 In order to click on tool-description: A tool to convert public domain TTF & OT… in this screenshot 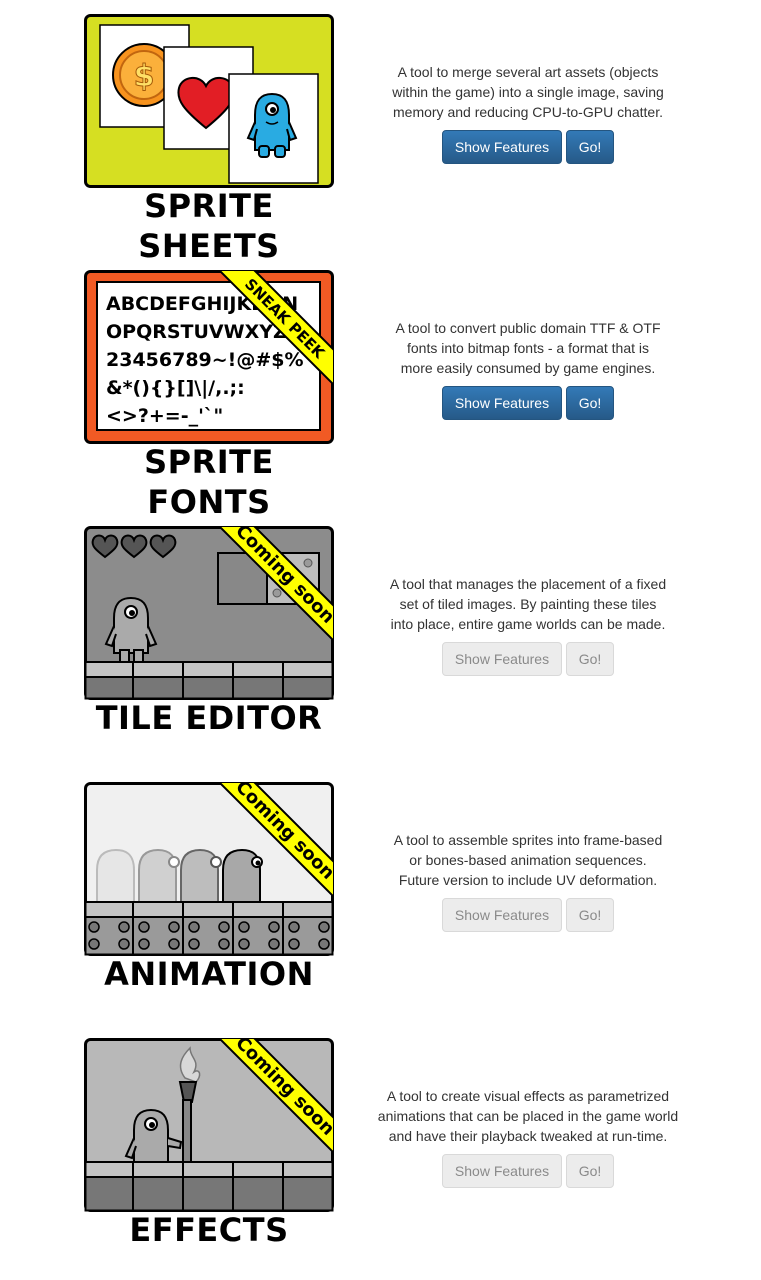, I will do `click(528, 348)`.